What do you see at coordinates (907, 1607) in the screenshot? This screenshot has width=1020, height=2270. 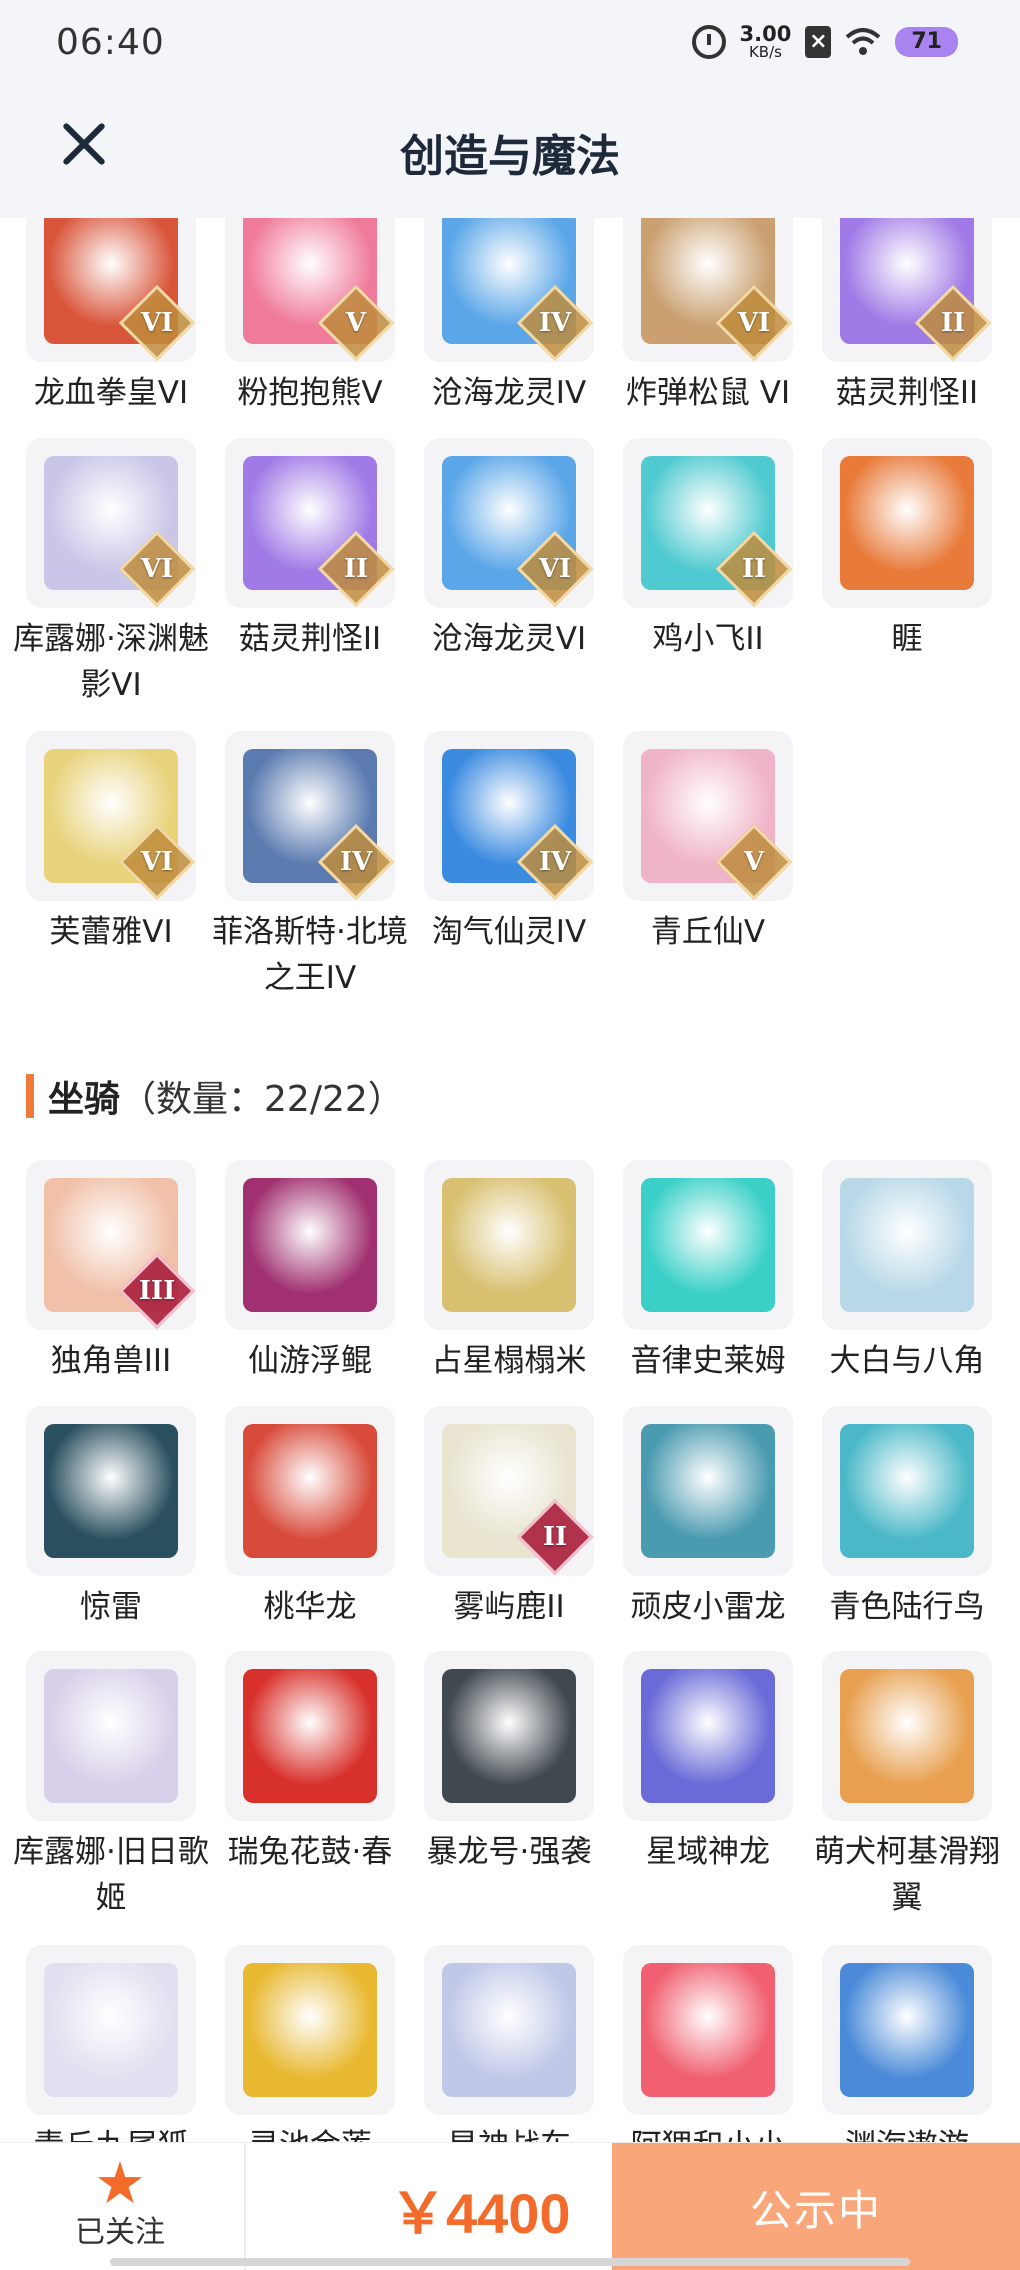 I see `item-label: 青色陆行鸟` at bounding box center [907, 1607].